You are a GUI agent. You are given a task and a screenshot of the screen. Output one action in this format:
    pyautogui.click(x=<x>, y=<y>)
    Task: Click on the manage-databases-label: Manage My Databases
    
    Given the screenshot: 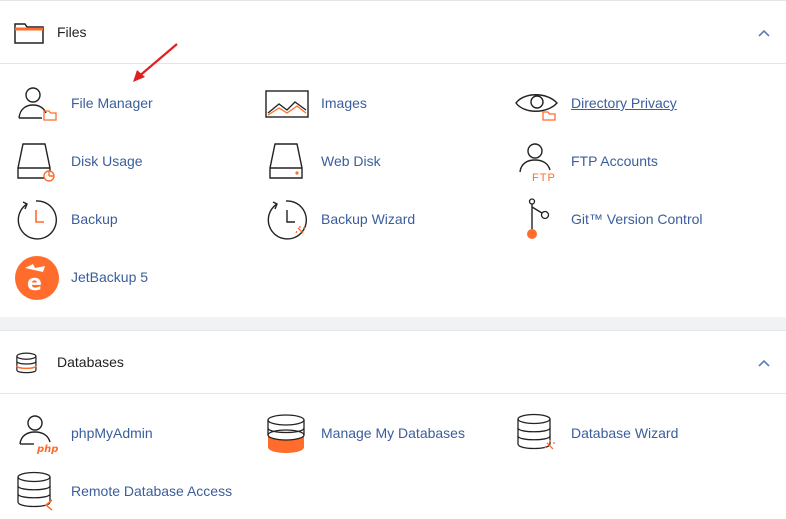 What is the action you would take?
    pyautogui.click(x=393, y=433)
    